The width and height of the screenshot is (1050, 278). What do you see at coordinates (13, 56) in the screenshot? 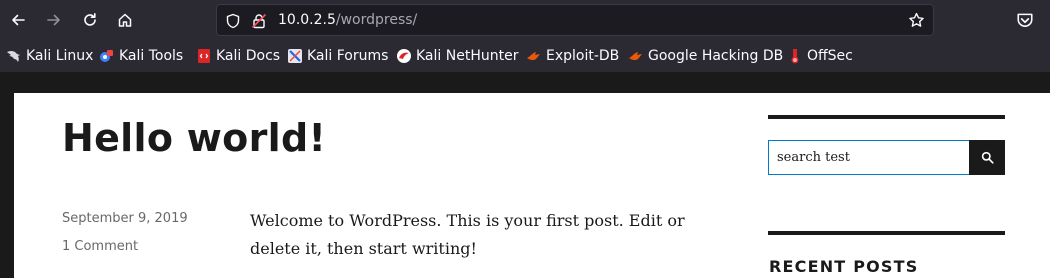
I see `kali-dragon-icon` at bounding box center [13, 56].